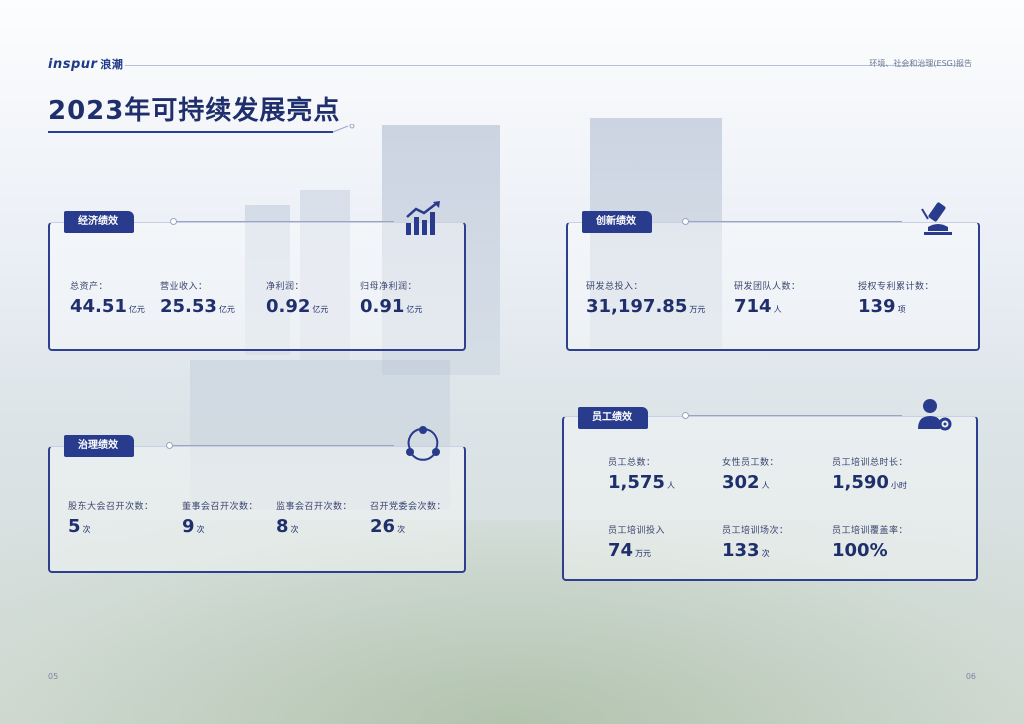  I want to click on metric-rd-team: 研发团队人数： 714 人, so click(767, 298).